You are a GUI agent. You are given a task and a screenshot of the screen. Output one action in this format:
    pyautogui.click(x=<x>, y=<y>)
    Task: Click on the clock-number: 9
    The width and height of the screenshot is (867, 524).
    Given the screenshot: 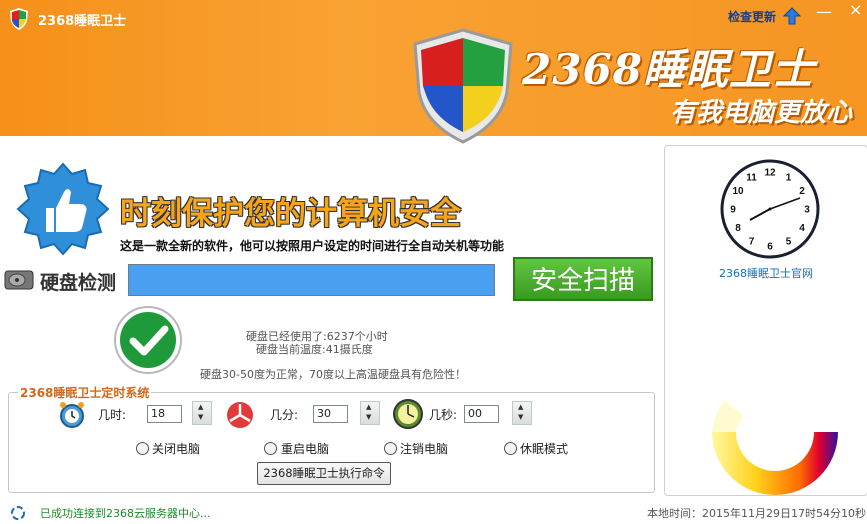 What is the action you would take?
    pyautogui.click(x=733, y=210)
    